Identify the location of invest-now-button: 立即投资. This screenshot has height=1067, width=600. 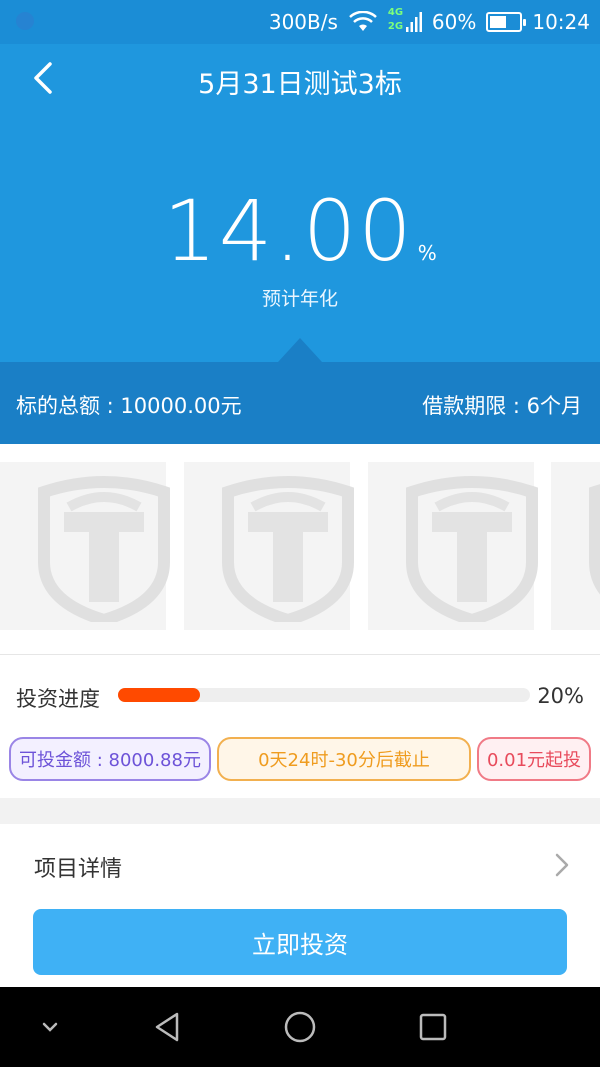
(300, 942).